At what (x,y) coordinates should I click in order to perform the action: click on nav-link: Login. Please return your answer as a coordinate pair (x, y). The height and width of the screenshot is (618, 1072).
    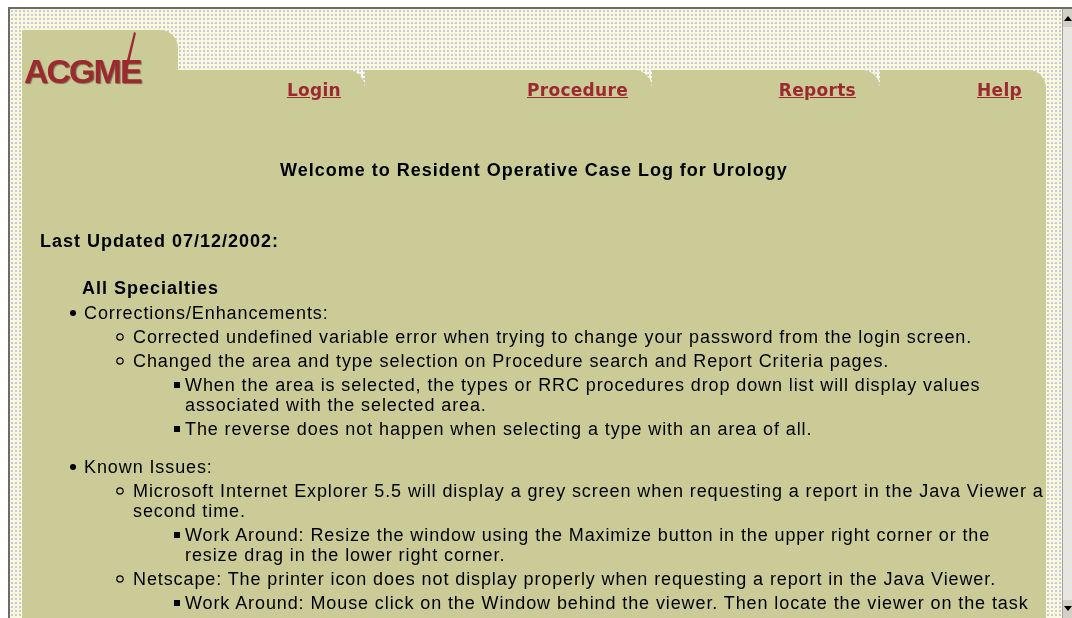
    Looking at the image, I should click on (313, 90).